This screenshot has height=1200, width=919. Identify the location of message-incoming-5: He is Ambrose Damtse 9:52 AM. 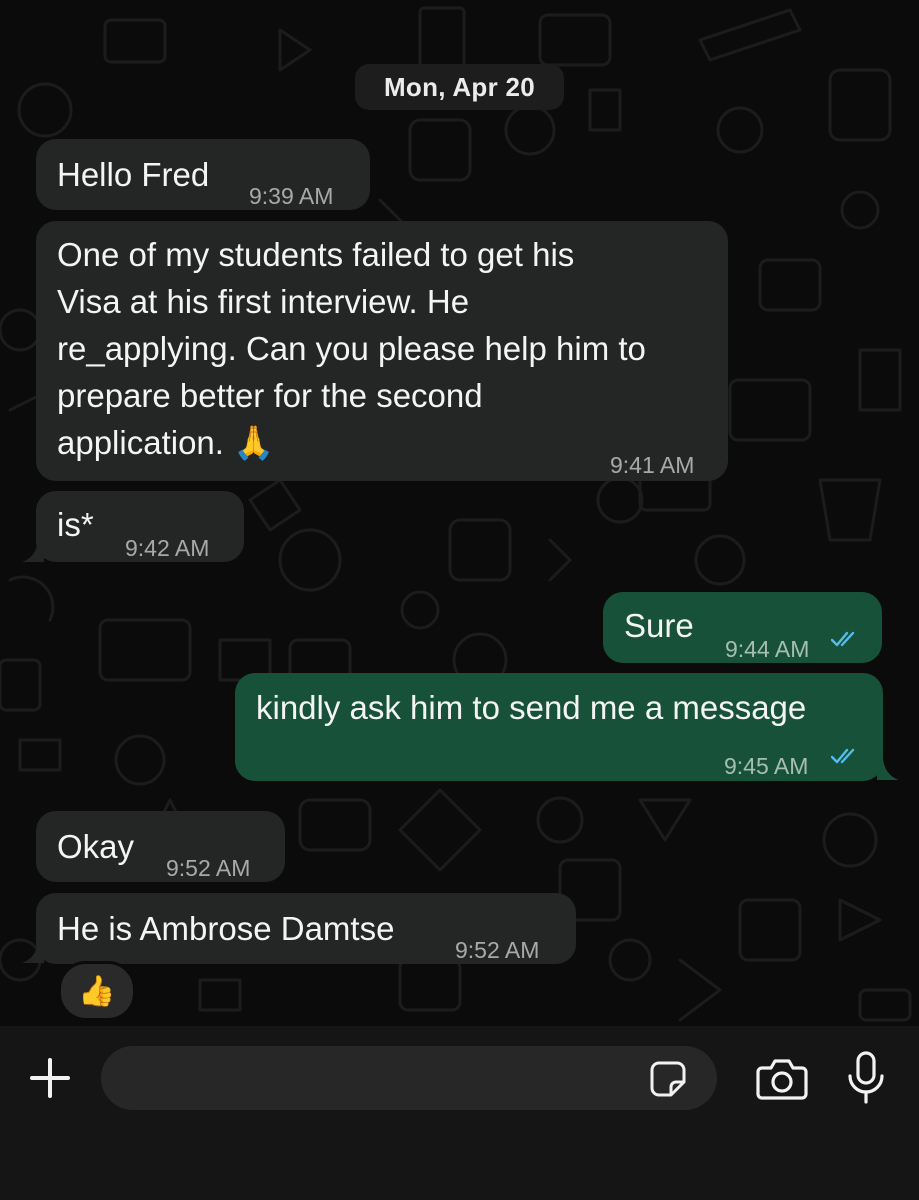
(306, 928).